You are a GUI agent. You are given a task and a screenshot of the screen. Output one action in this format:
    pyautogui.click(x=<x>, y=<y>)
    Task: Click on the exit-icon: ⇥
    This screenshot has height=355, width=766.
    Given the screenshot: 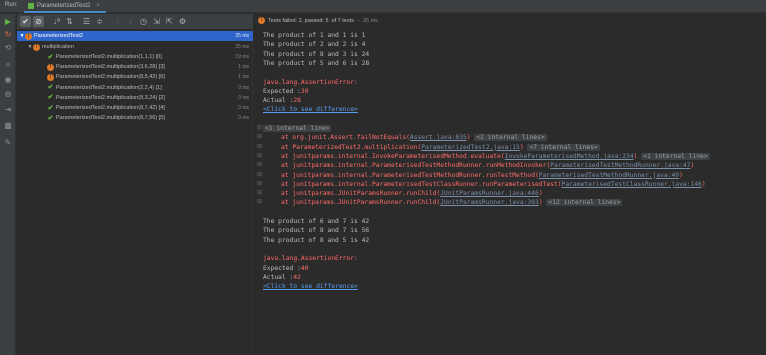 What is the action you would take?
    pyautogui.click(x=8, y=110)
    